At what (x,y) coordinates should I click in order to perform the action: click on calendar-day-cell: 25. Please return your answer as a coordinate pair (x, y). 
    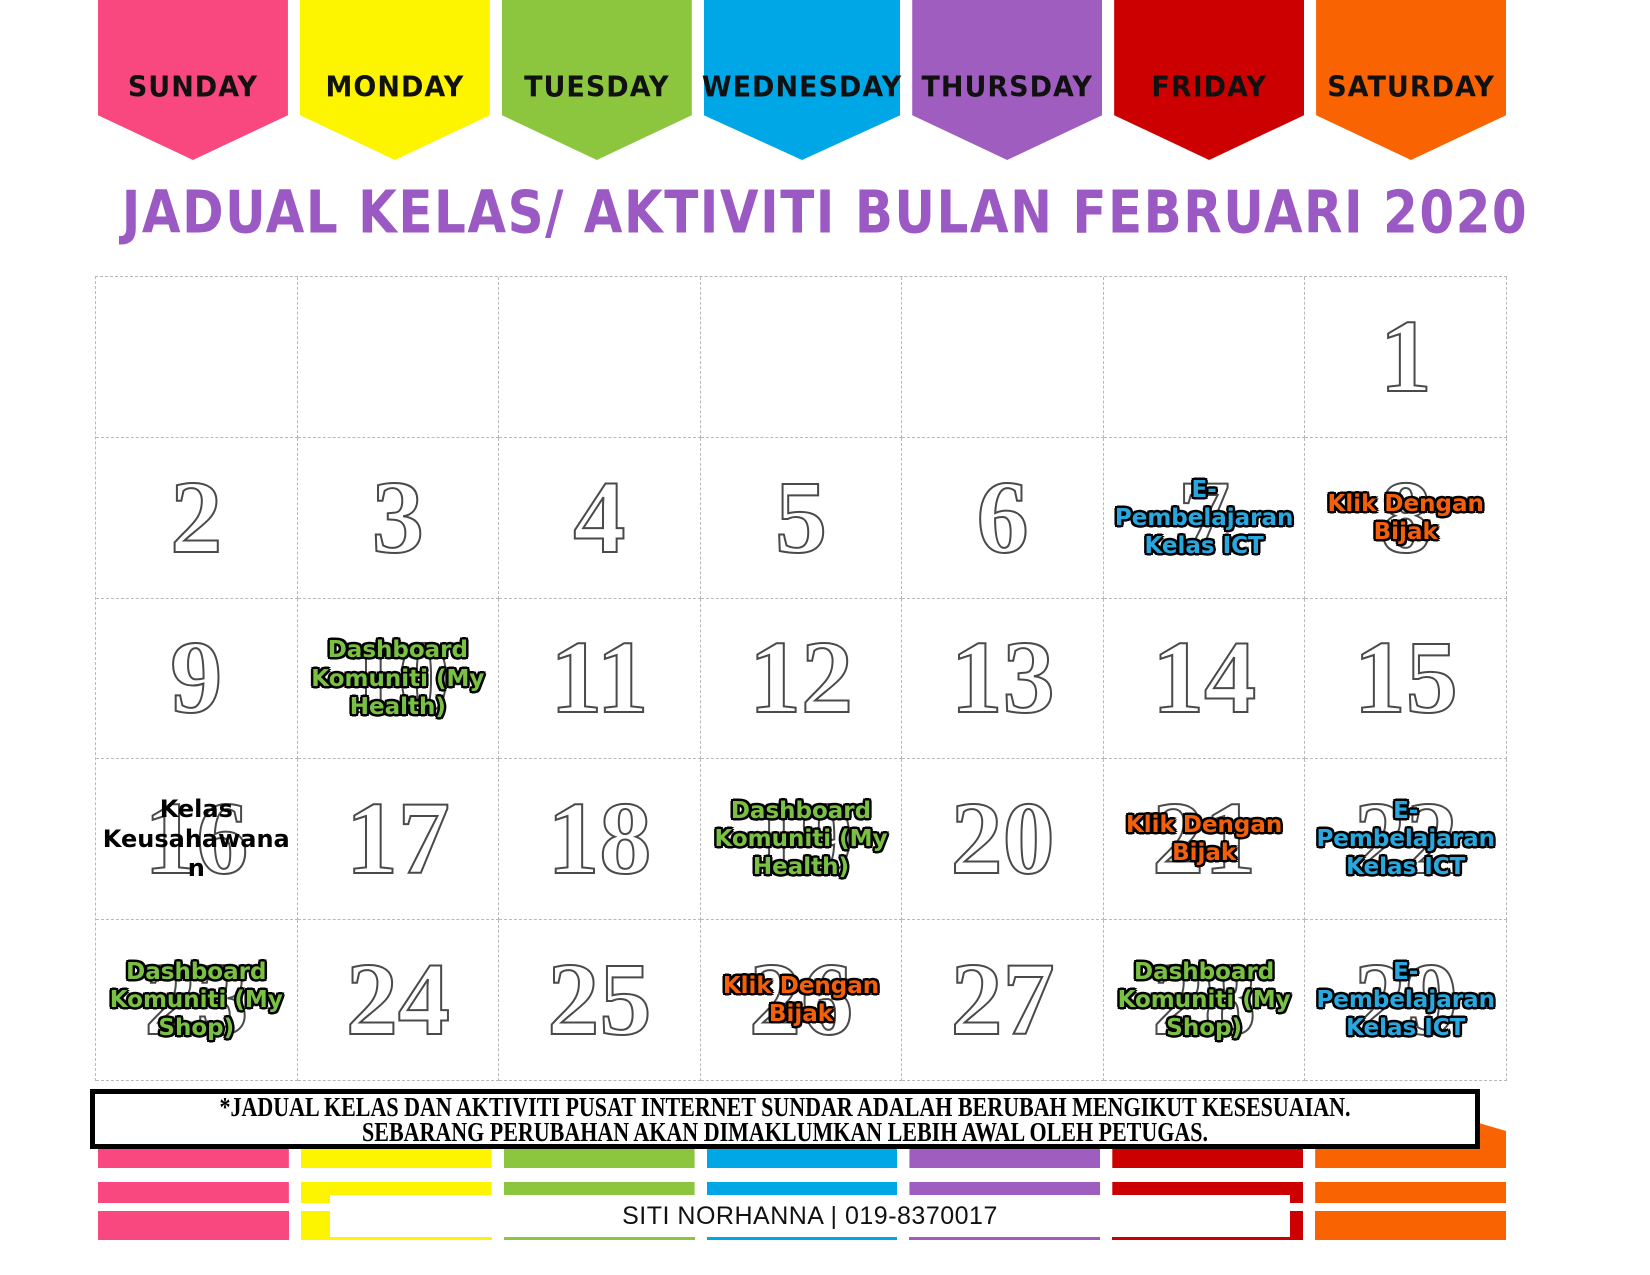
    Looking at the image, I should click on (600, 1000).